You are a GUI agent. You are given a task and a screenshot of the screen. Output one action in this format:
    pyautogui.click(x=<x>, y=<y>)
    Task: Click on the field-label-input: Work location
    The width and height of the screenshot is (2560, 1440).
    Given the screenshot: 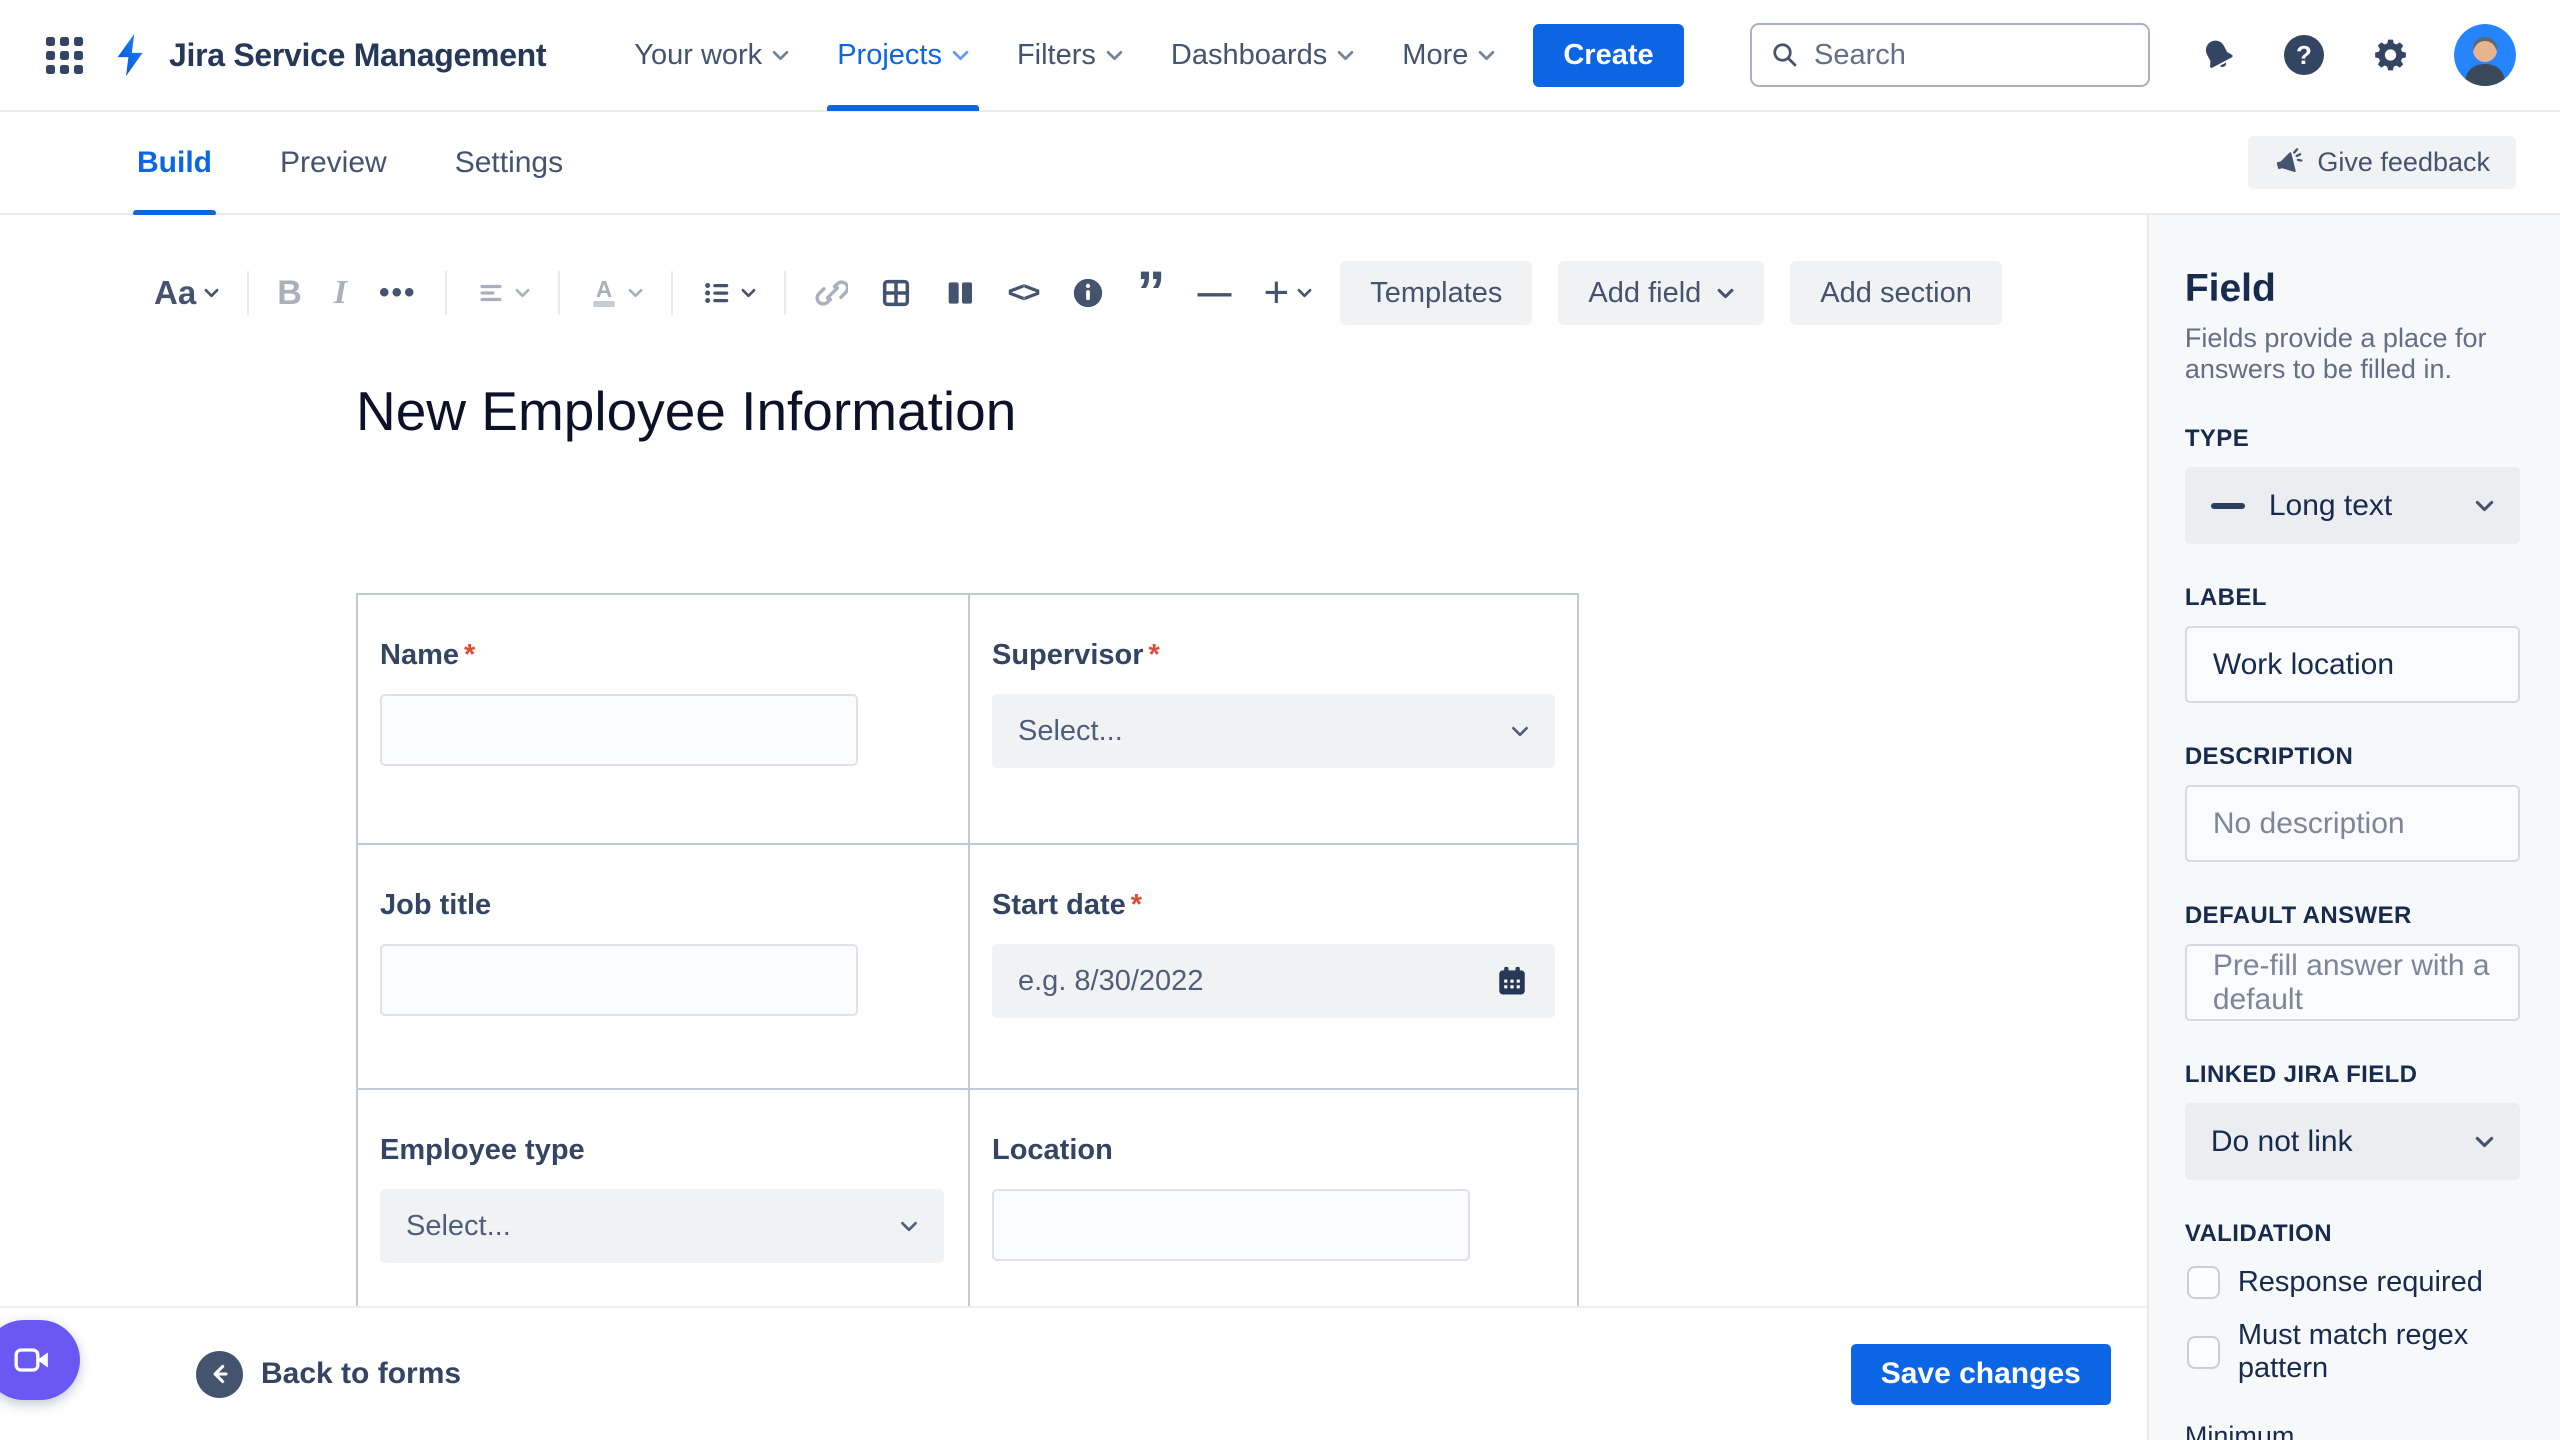 What is the action you would take?
    pyautogui.click(x=2352, y=664)
    